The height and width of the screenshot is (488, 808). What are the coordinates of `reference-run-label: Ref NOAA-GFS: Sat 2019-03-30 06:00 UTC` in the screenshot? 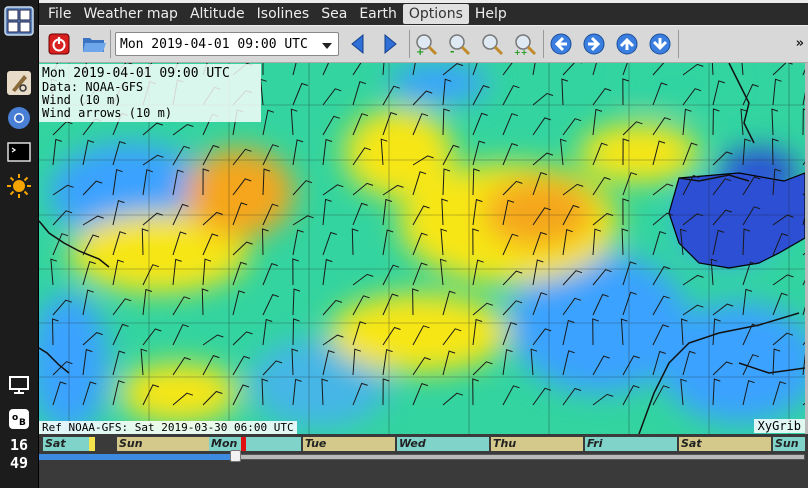 It's located at (168, 427).